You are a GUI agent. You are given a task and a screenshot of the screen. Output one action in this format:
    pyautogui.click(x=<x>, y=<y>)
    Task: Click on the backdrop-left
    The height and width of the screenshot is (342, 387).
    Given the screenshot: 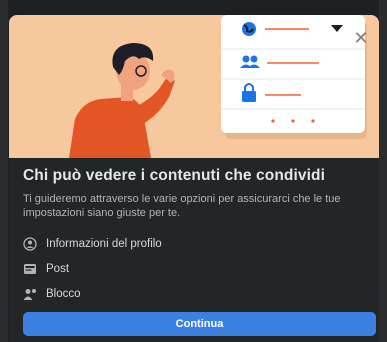 What is the action you would take?
    pyautogui.click(x=4, y=171)
    